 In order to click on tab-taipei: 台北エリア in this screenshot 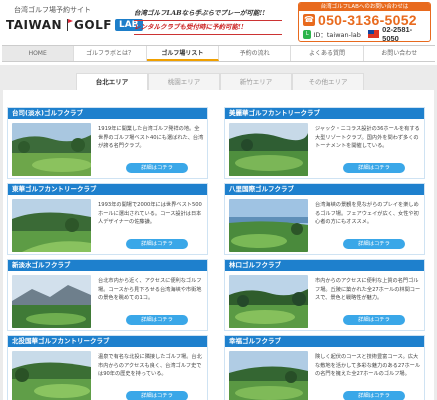, I will do `click(112, 81)`.